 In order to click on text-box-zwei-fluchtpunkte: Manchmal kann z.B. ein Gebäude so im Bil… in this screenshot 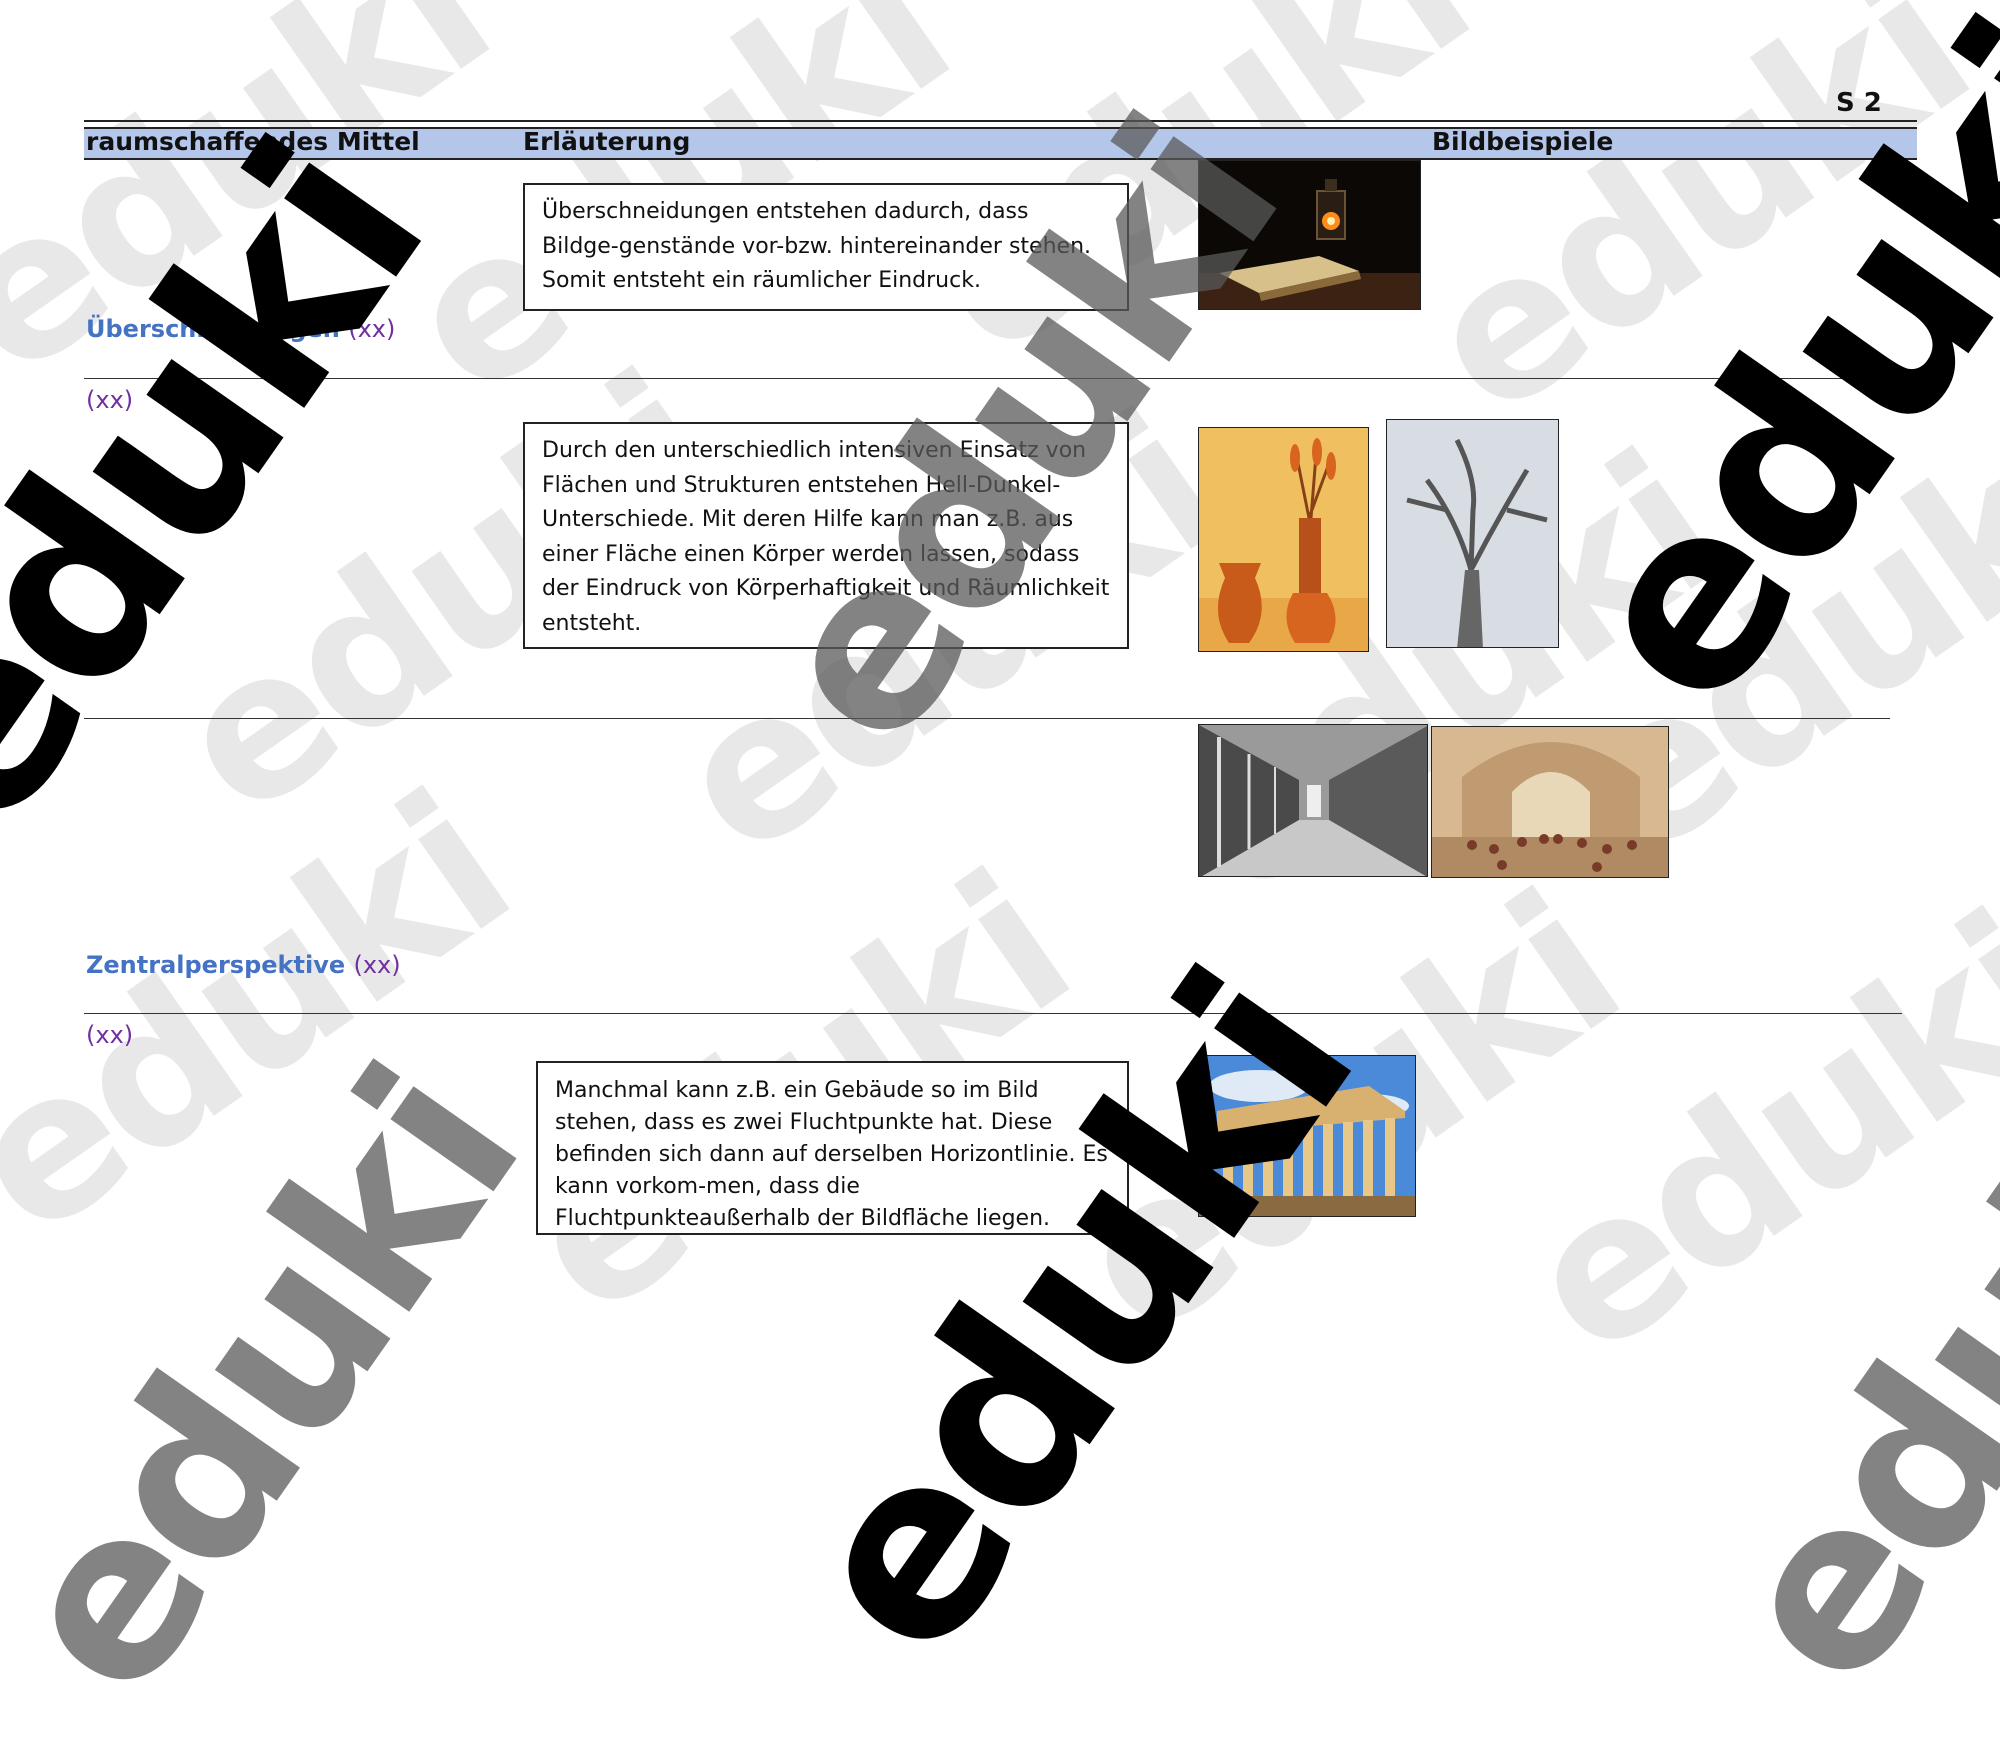, I will do `click(832, 1148)`.